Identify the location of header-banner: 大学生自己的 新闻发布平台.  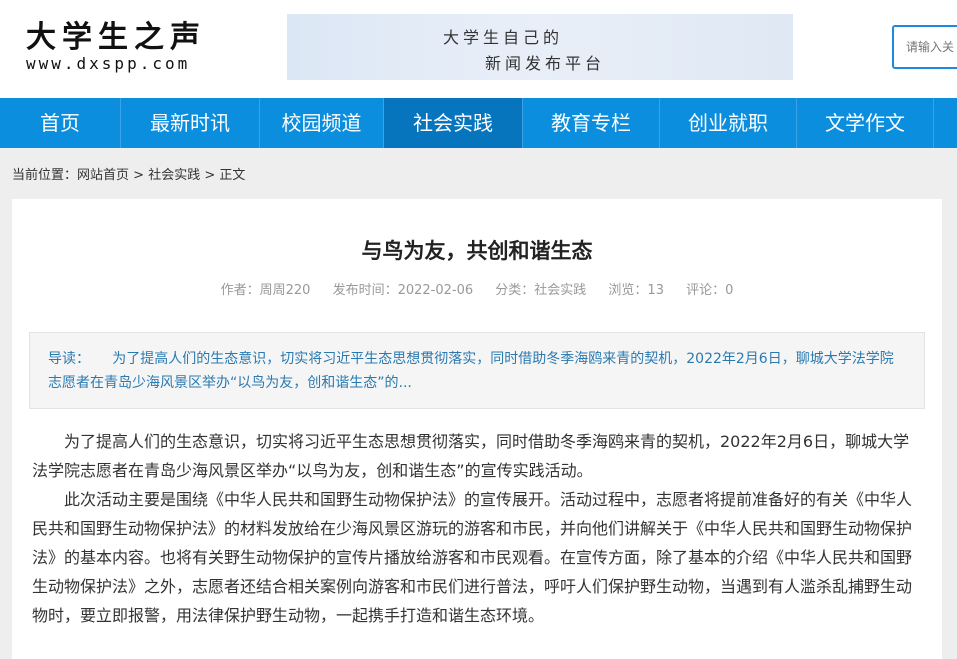
(540, 47).